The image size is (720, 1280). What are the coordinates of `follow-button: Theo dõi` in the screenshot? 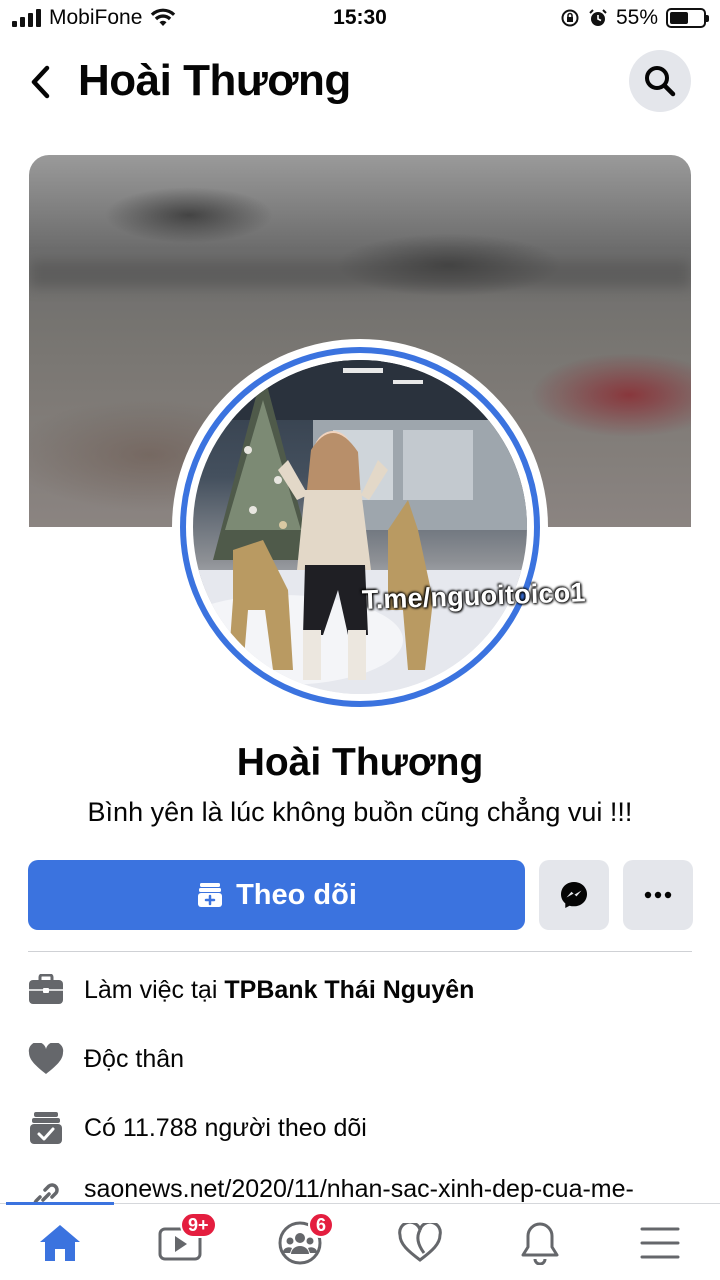 It's located at (276, 895).